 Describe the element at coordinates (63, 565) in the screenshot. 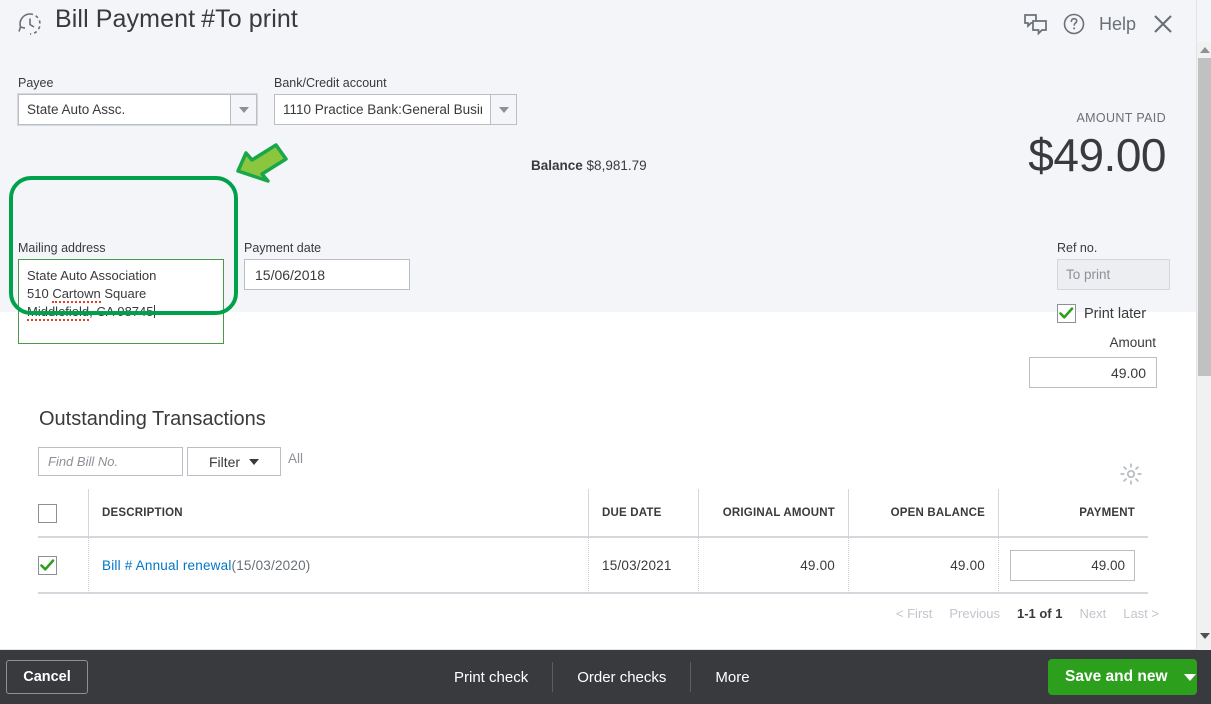

I see `row-checkbox-cell` at that location.